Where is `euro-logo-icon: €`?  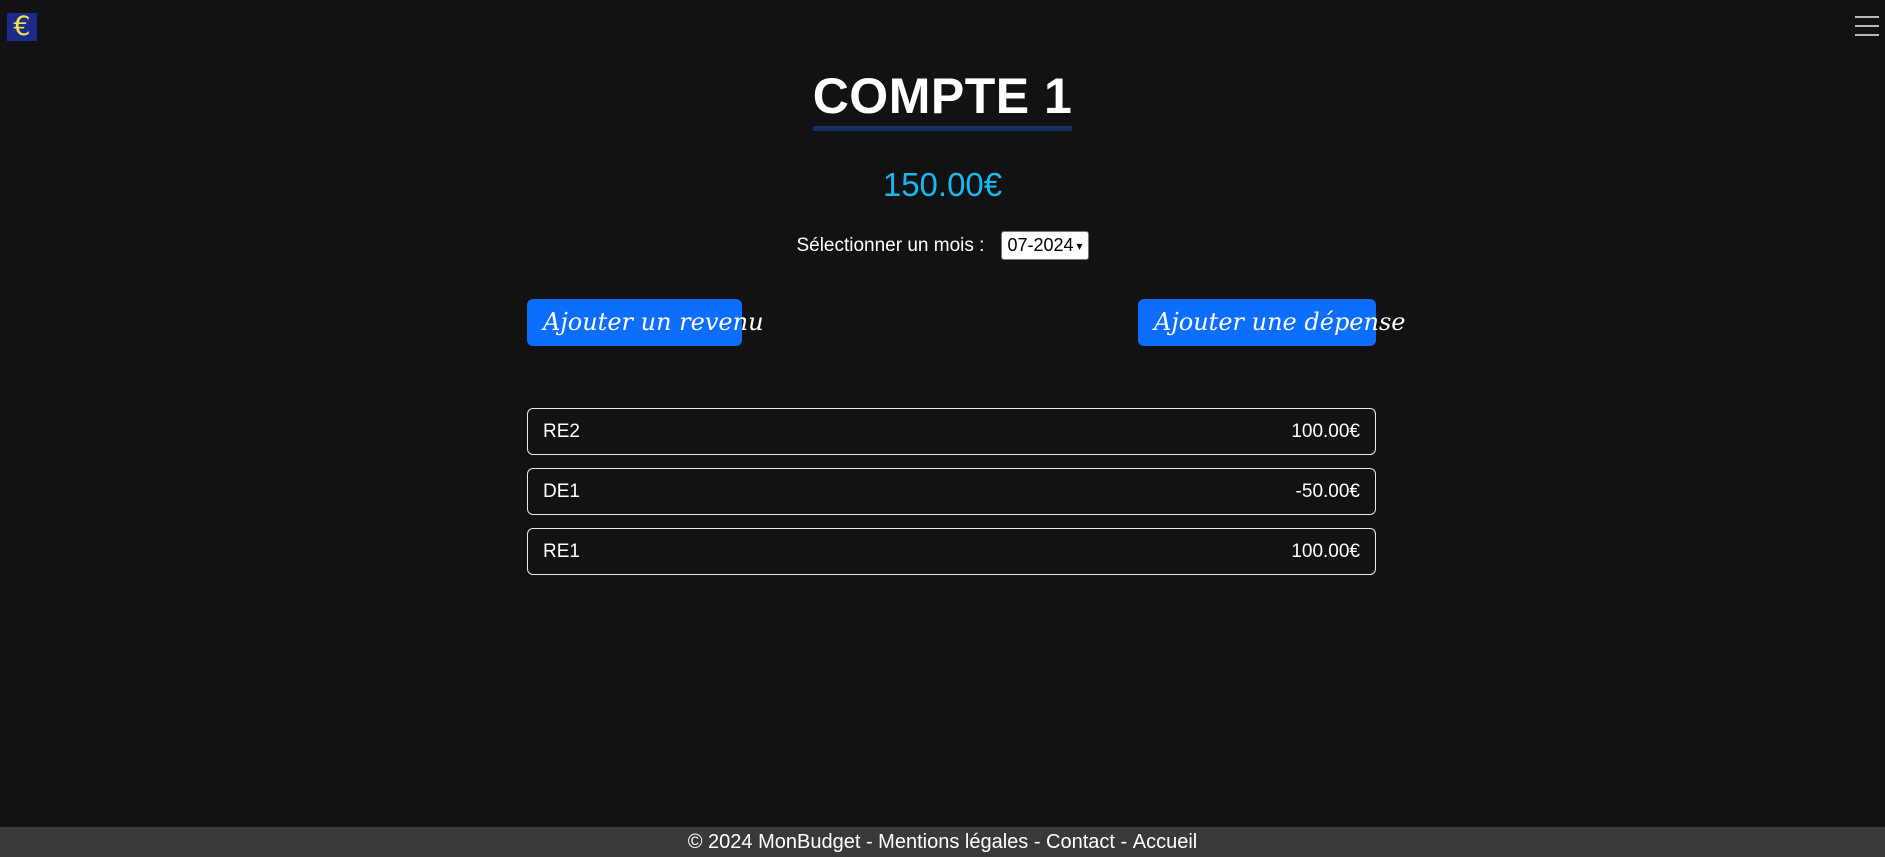 euro-logo-icon: € is located at coordinates (22, 27).